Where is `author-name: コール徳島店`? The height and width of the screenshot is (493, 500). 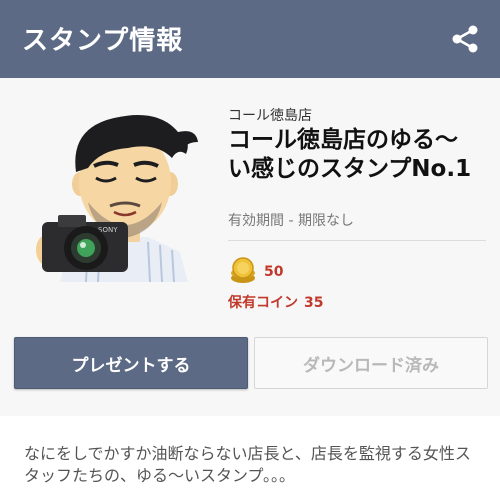 author-name: コール徳島店 is located at coordinates (270, 115).